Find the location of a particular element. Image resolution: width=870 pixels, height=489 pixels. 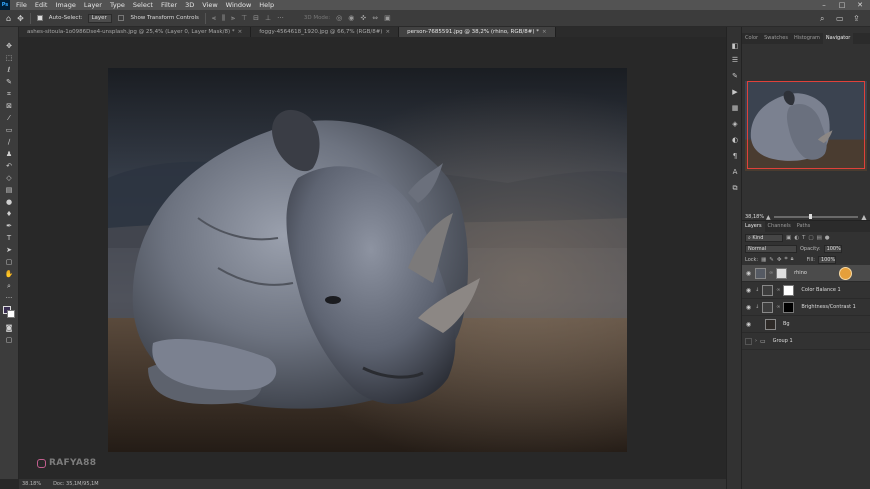

lock-position-icon: ✥ is located at coordinates (779, 260).